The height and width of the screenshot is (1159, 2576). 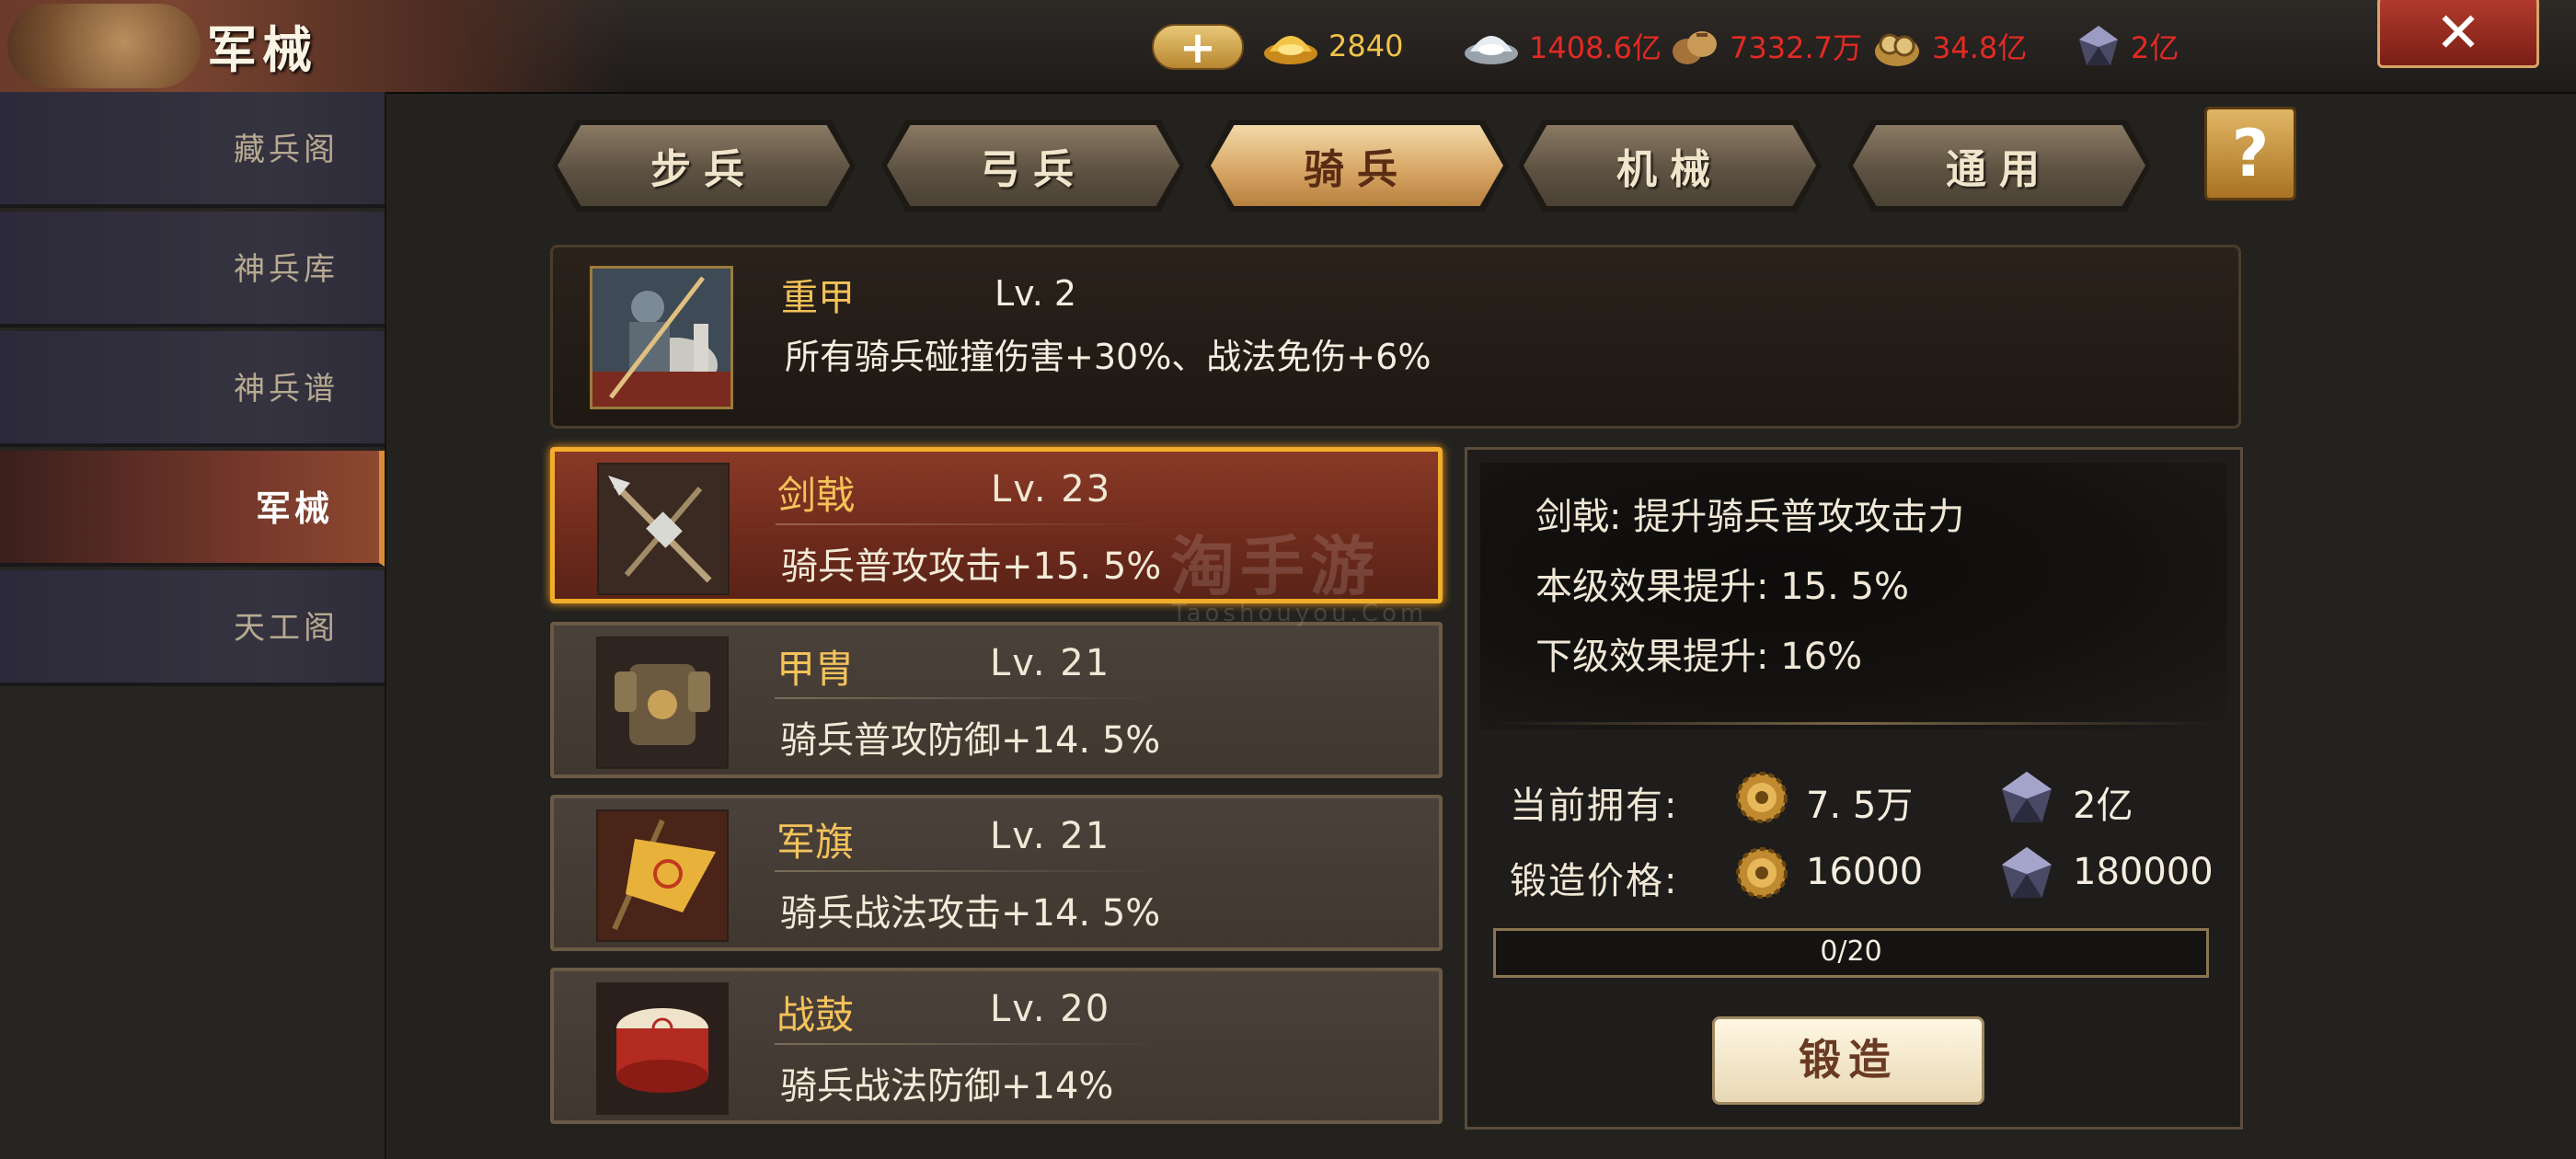 I want to click on tab-label: 弓兵, so click(x=1033, y=165).